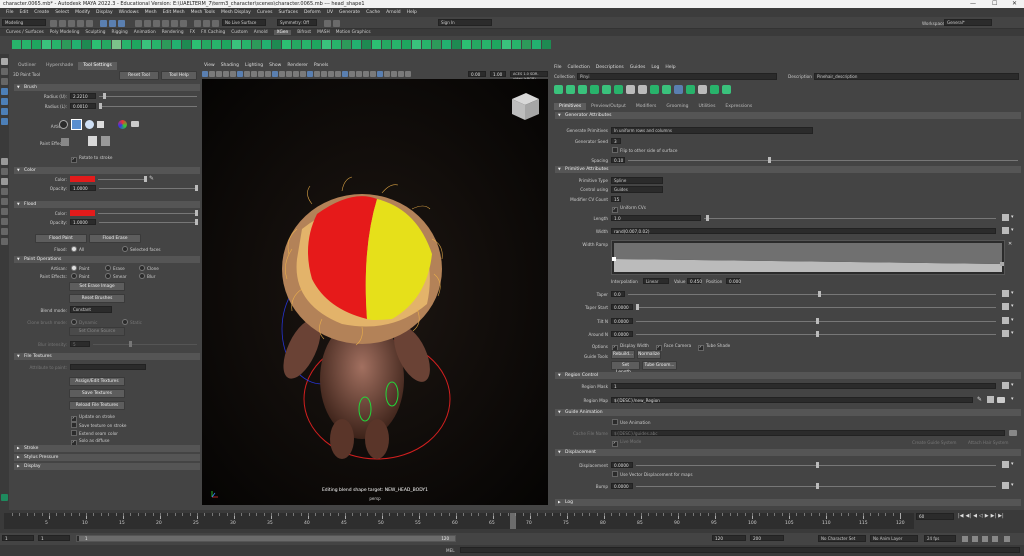  I want to click on opacity-field: 1.0000, so click(83, 188).